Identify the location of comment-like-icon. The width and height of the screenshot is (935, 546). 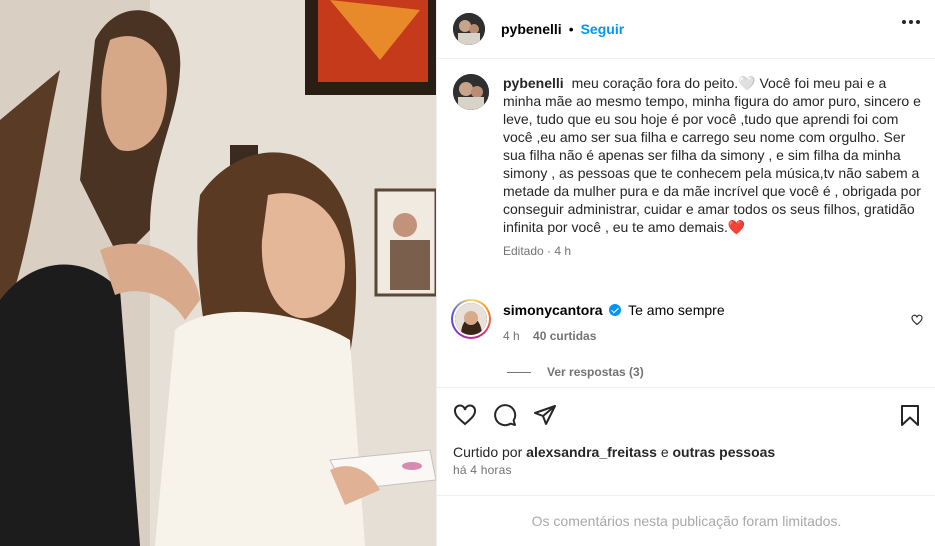
(917, 322).